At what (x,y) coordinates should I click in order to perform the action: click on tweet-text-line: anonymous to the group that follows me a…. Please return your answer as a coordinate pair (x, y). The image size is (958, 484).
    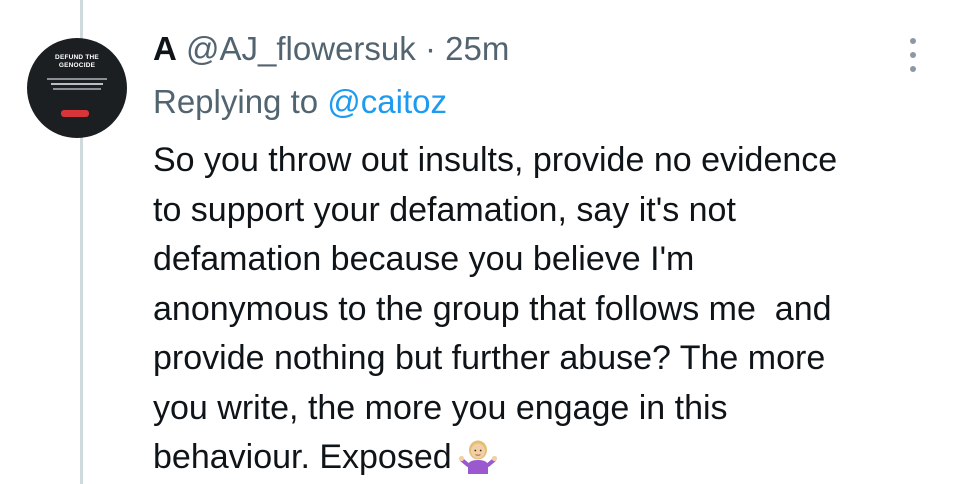
    Looking at the image, I should click on (492, 308).